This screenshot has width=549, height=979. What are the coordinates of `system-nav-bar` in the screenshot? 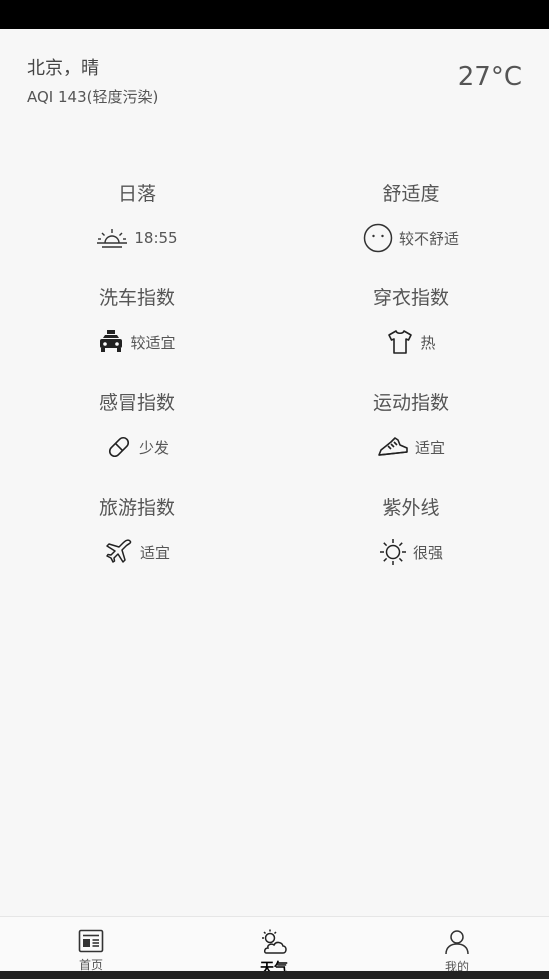 It's located at (274, 975).